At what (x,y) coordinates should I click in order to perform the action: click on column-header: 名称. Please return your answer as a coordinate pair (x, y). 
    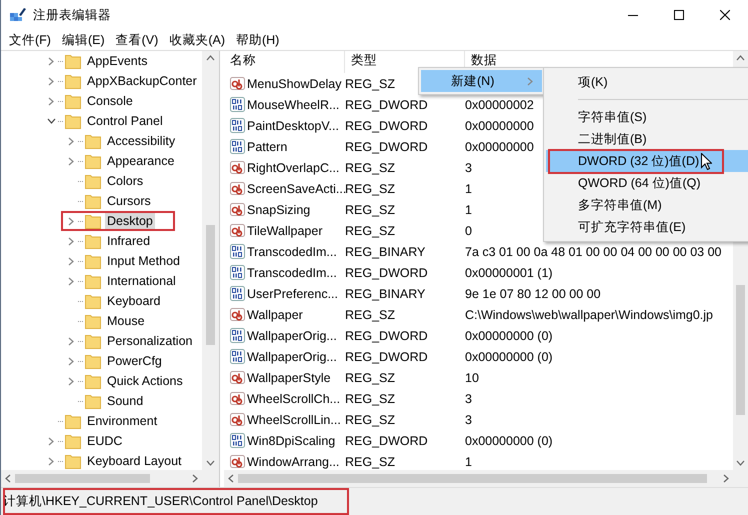
    Looking at the image, I should click on (243, 60).